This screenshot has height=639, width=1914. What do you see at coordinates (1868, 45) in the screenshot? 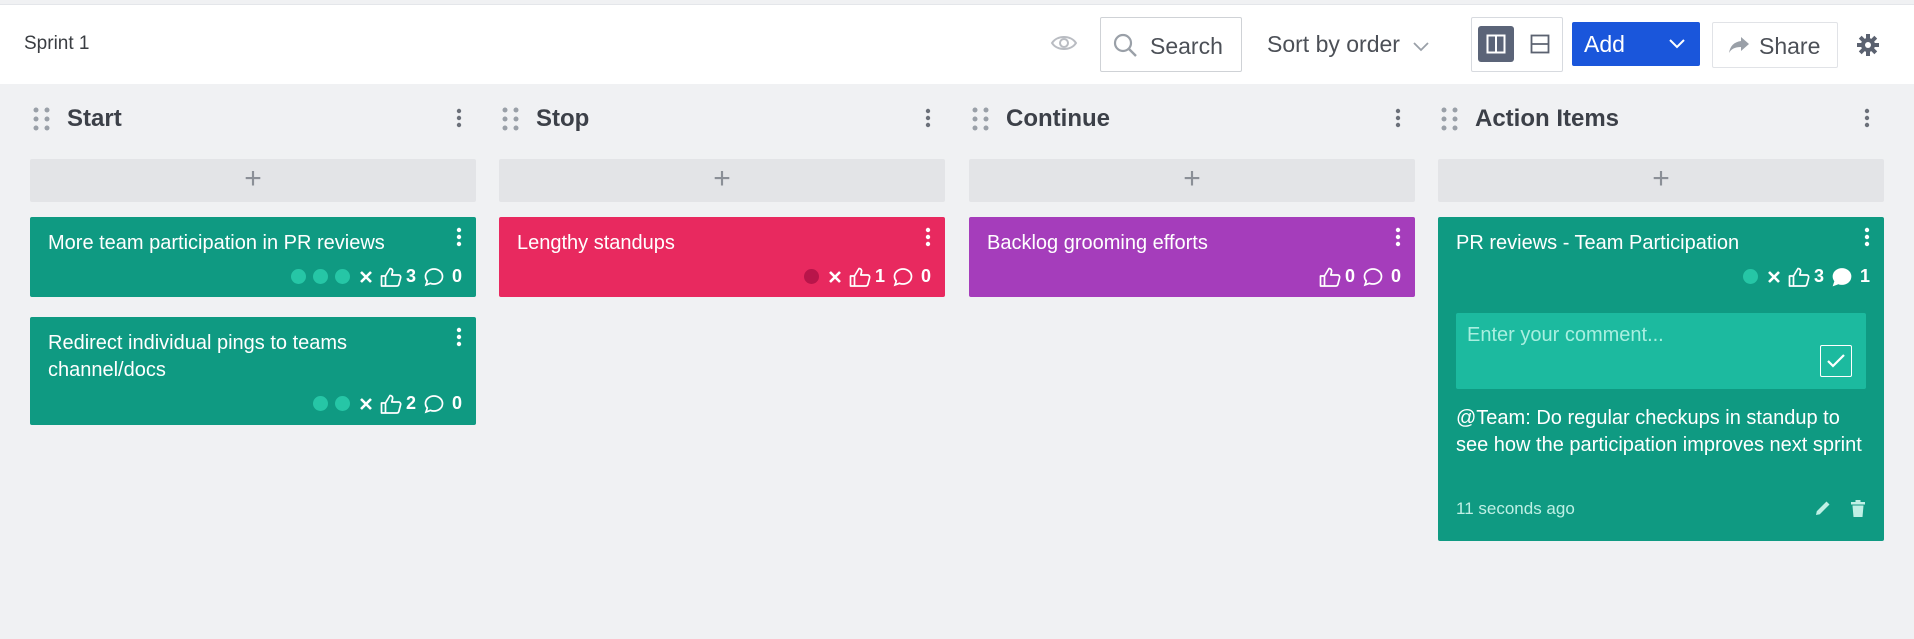
I see `gear-icon` at bounding box center [1868, 45].